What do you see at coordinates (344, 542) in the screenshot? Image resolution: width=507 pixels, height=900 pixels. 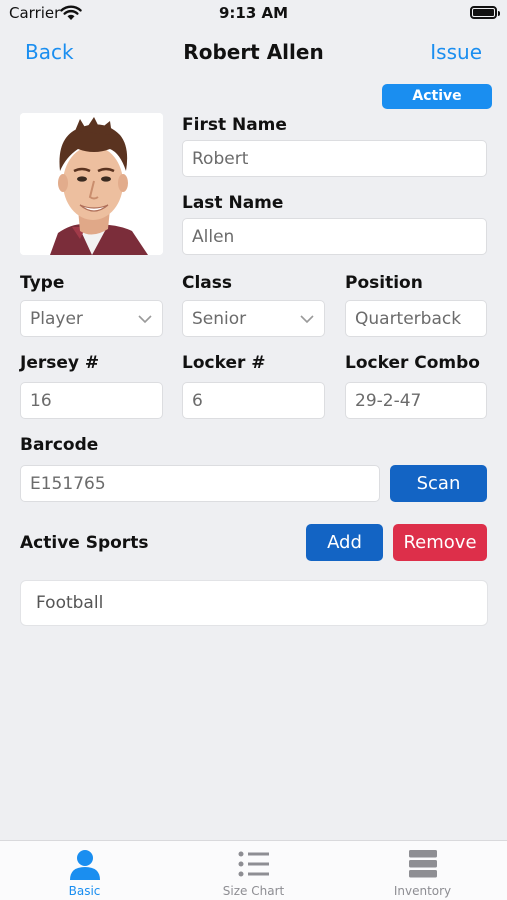 I see `add-sport-button: Add` at bounding box center [344, 542].